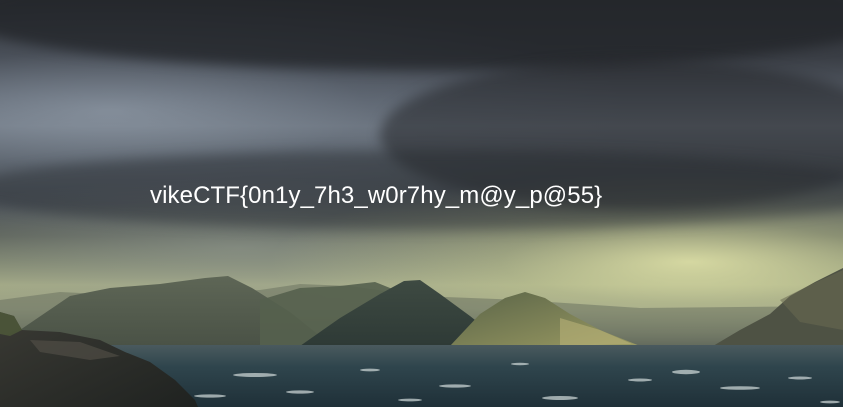 The width and height of the screenshot is (843, 407). Describe the element at coordinates (376, 195) in the screenshot. I see `overlay-caption-text: vikeCTF{0n1y_7h3_w0r7hy_m@y_p@55}` at that location.